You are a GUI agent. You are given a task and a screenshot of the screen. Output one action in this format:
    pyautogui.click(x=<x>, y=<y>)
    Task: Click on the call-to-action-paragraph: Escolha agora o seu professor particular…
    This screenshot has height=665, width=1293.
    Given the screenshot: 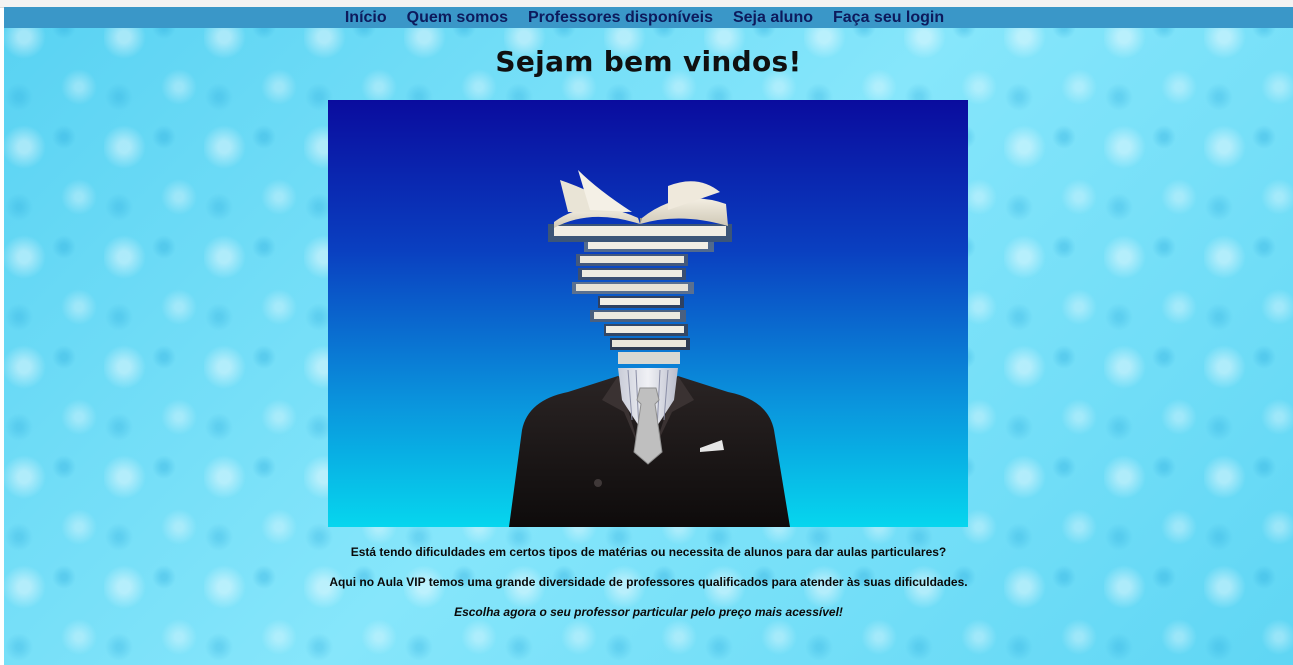 What is the action you would take?
    pyautogui.click(x=648, y=612)
    